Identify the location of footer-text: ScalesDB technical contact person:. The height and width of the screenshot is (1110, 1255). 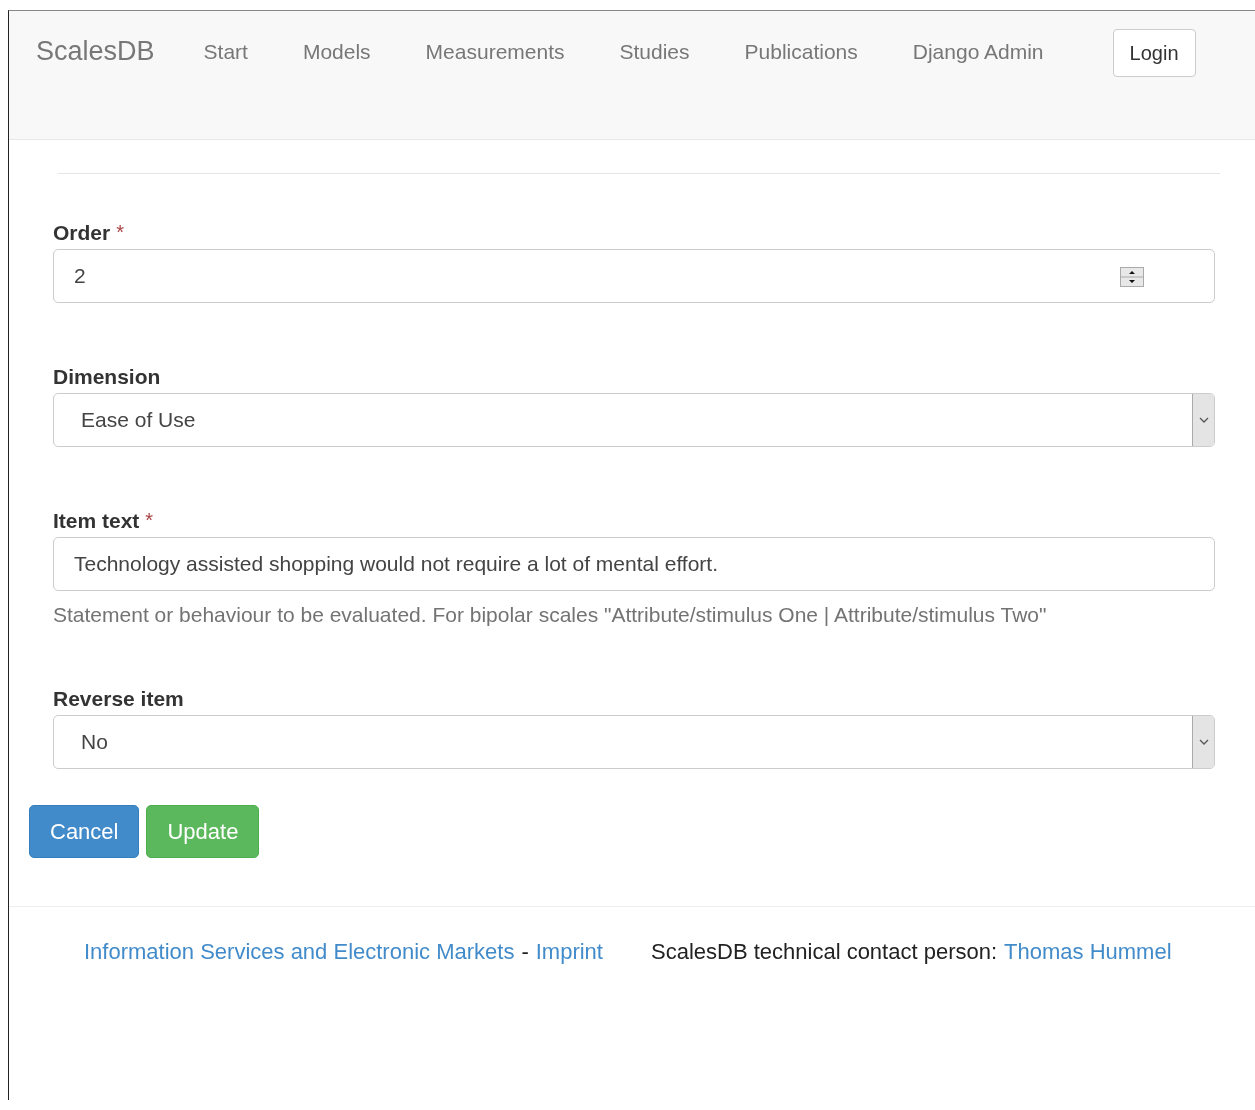
(824, 952).